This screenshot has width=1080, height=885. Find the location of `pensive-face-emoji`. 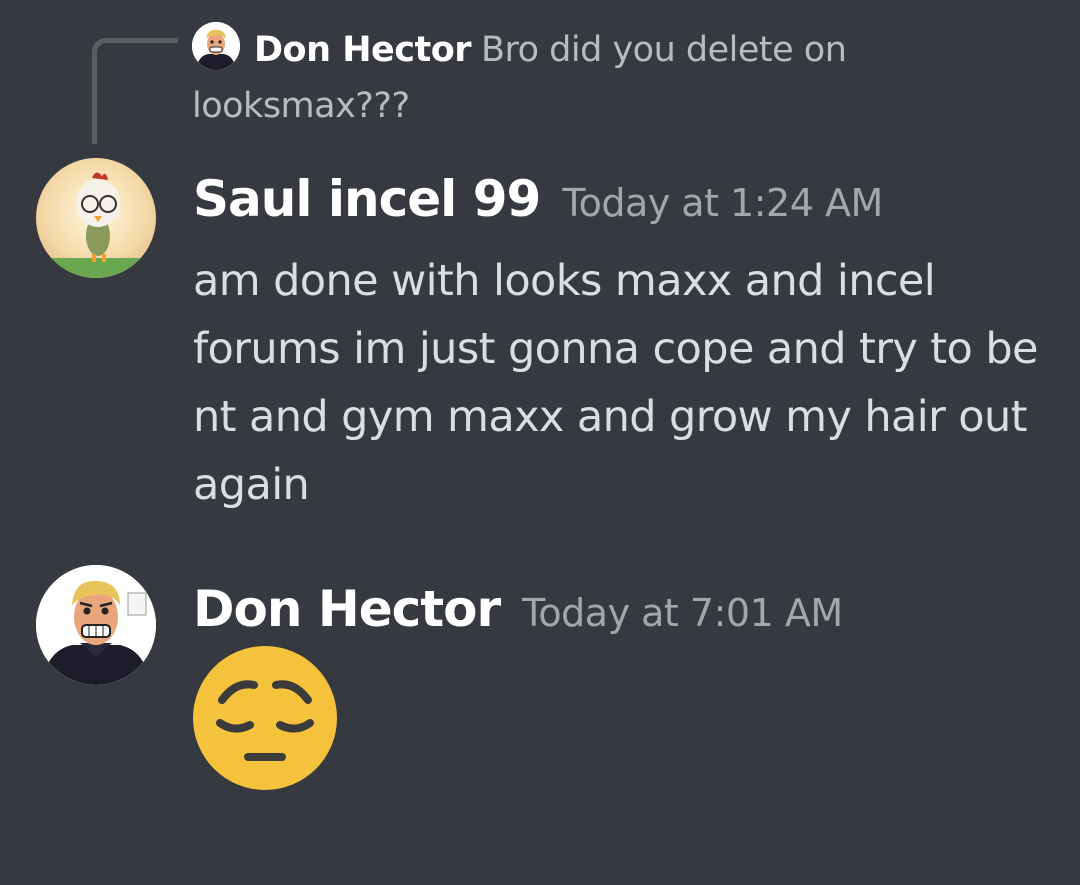

pensive-face-emoji is located at coordinates (265, 718).